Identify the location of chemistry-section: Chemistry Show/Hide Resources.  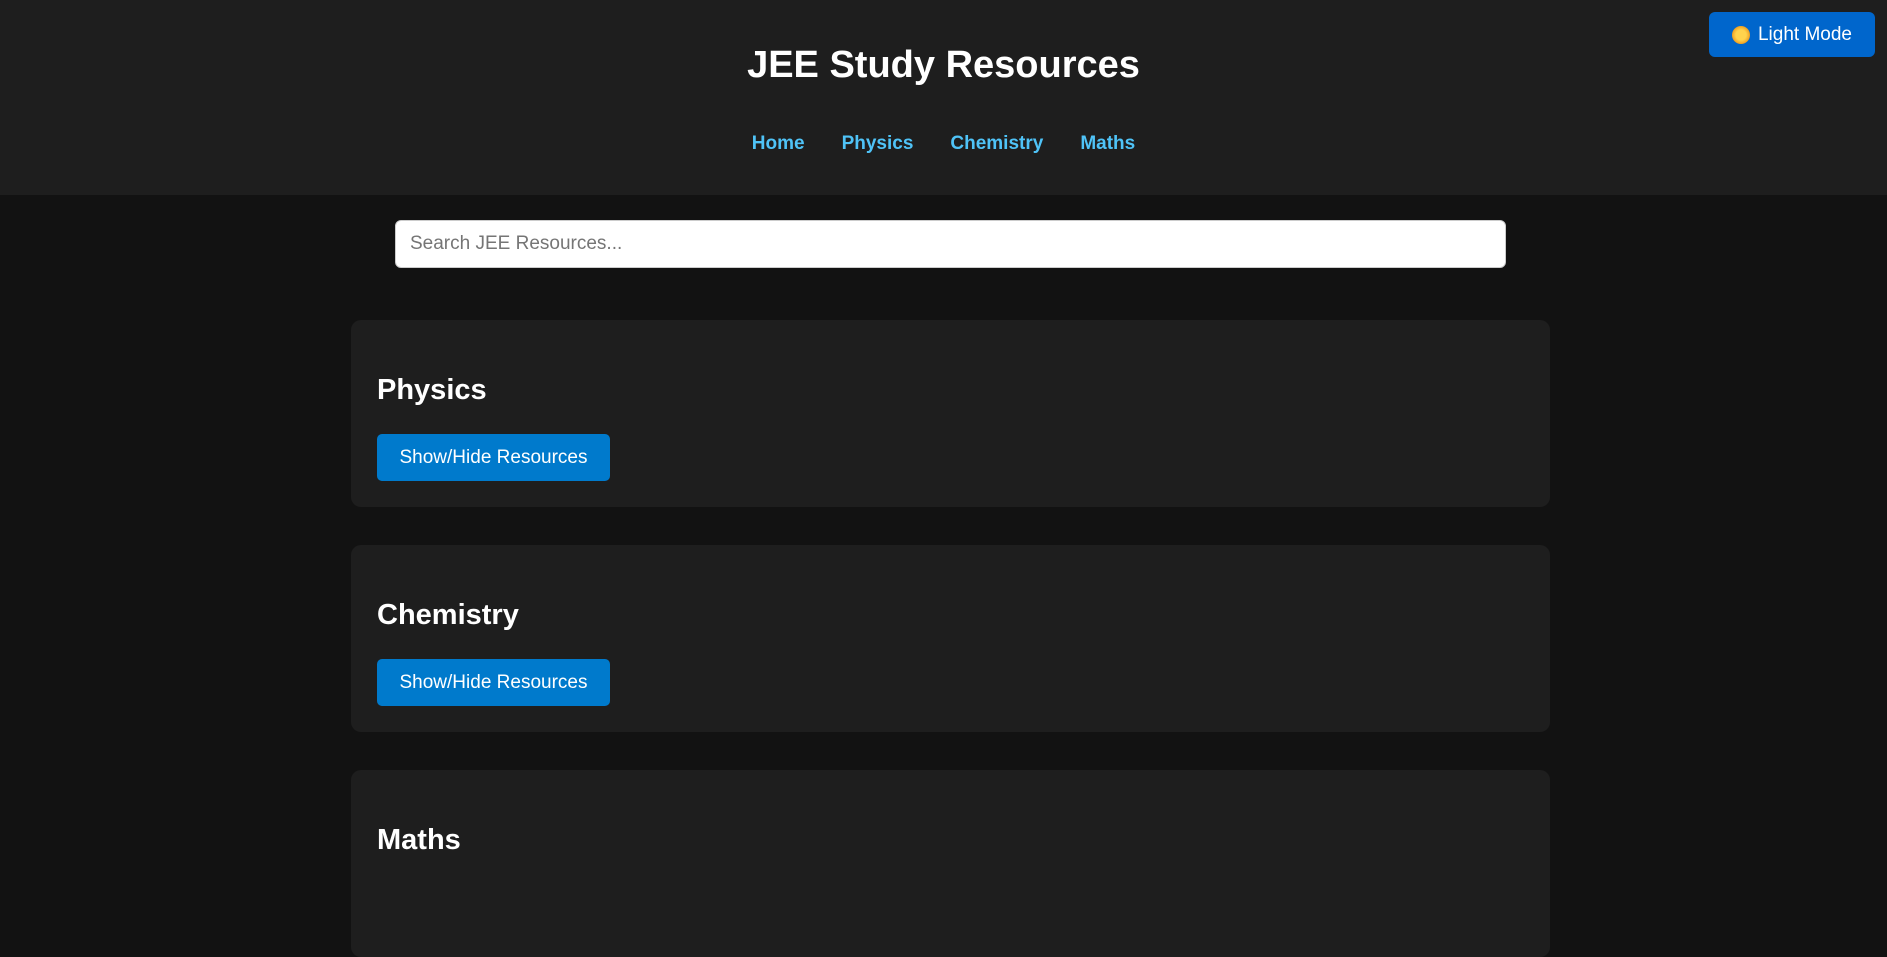
(950, 638).